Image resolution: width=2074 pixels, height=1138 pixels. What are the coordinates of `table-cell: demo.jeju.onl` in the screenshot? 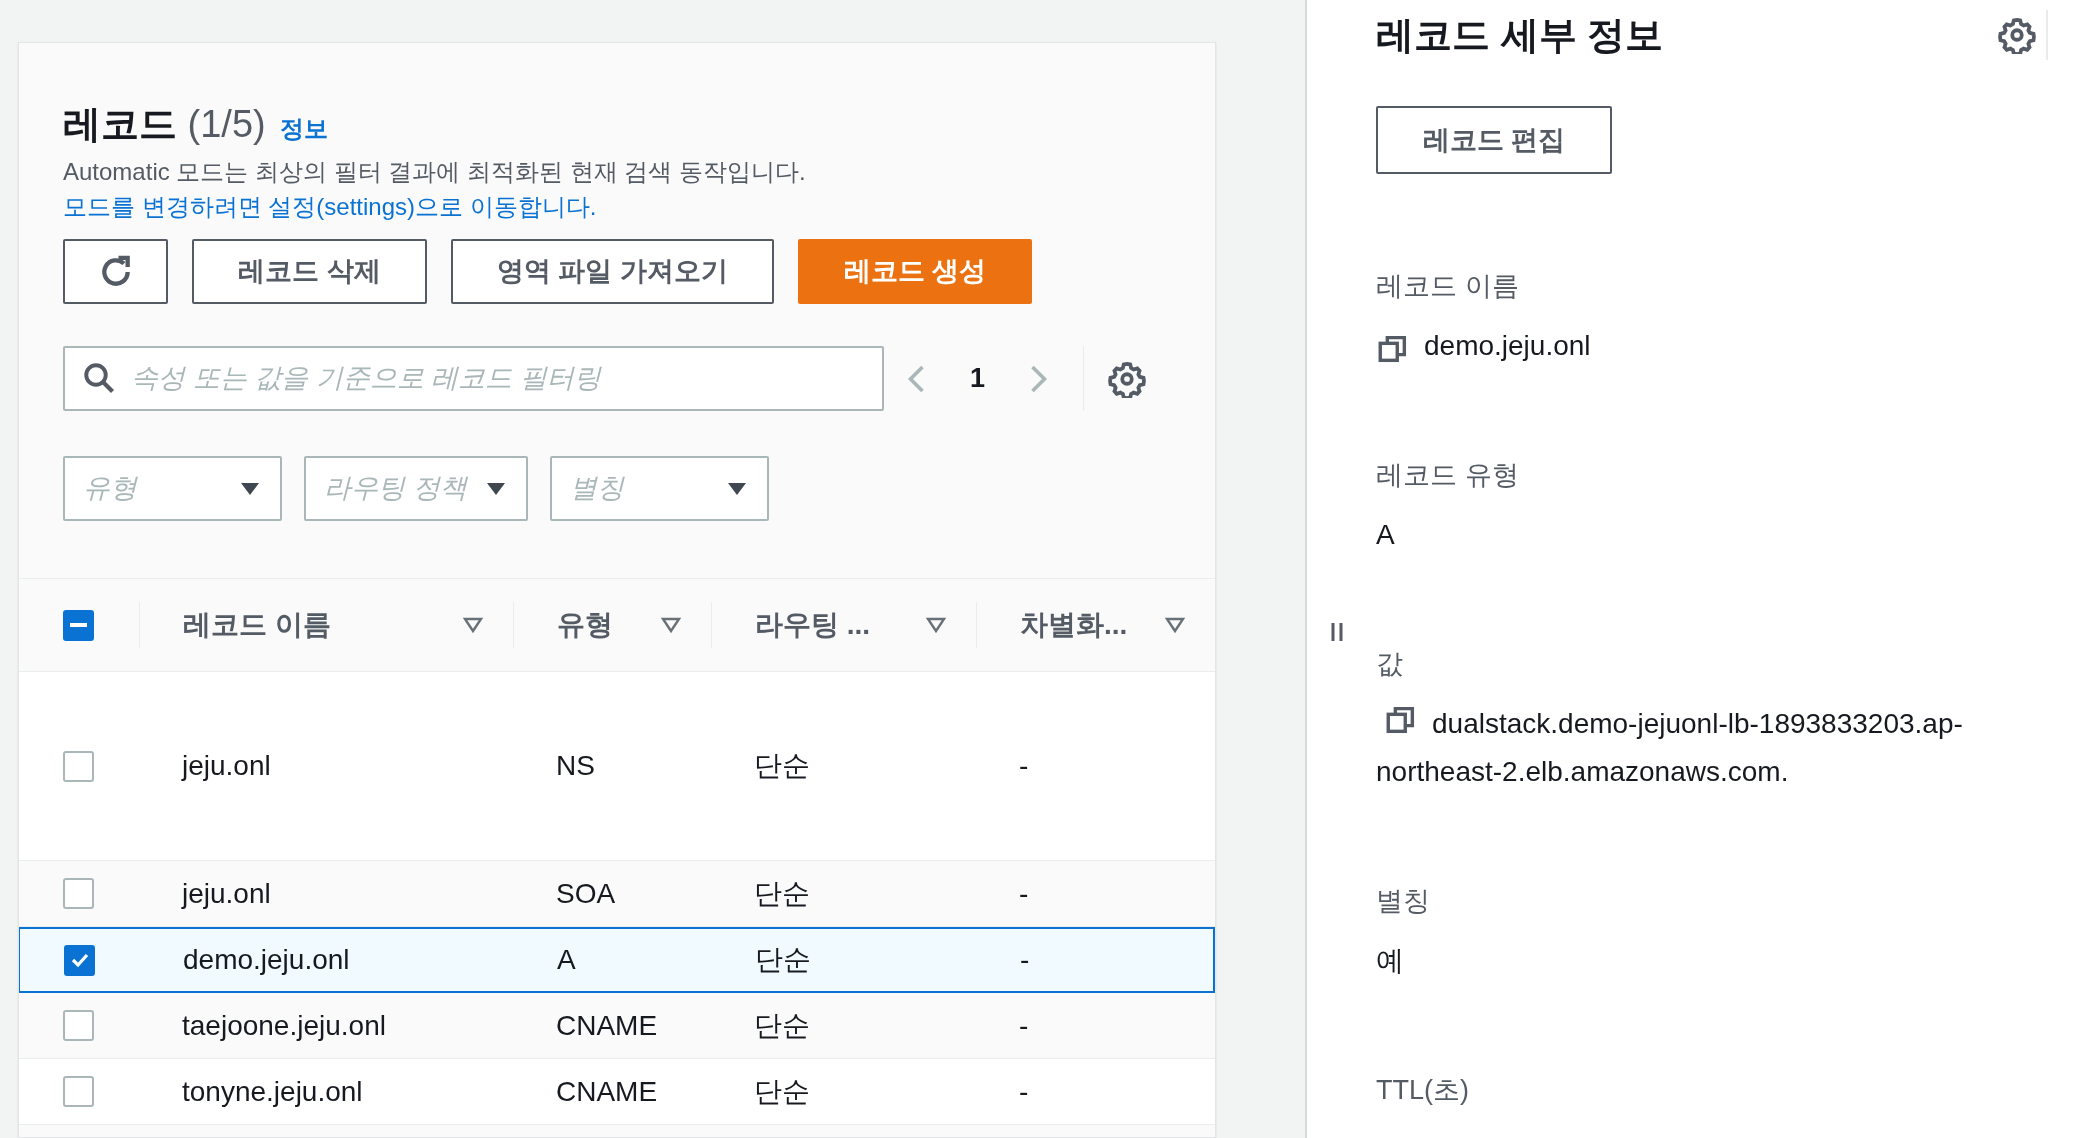 It's located at (266, 959).